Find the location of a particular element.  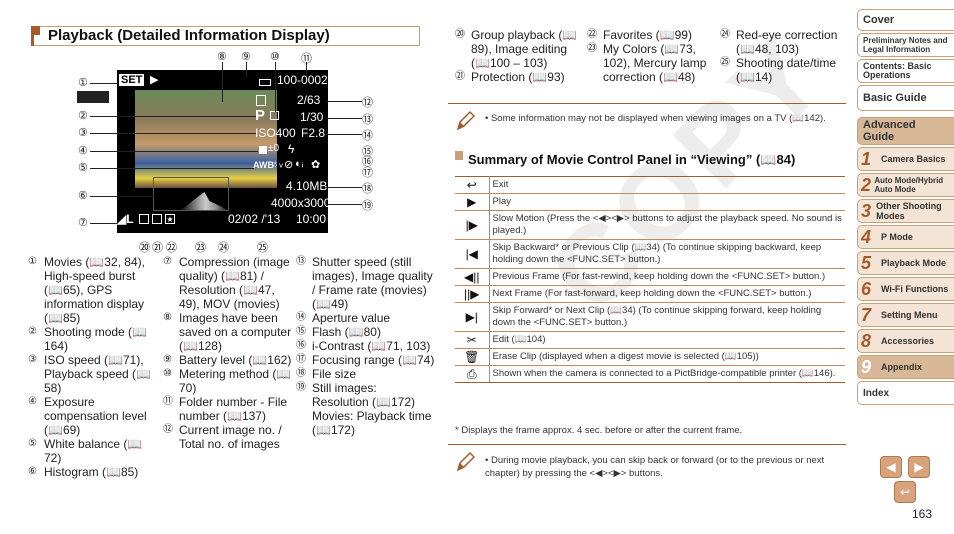

slow-motion-icon: |▶ is located at coordinates (472, 225).